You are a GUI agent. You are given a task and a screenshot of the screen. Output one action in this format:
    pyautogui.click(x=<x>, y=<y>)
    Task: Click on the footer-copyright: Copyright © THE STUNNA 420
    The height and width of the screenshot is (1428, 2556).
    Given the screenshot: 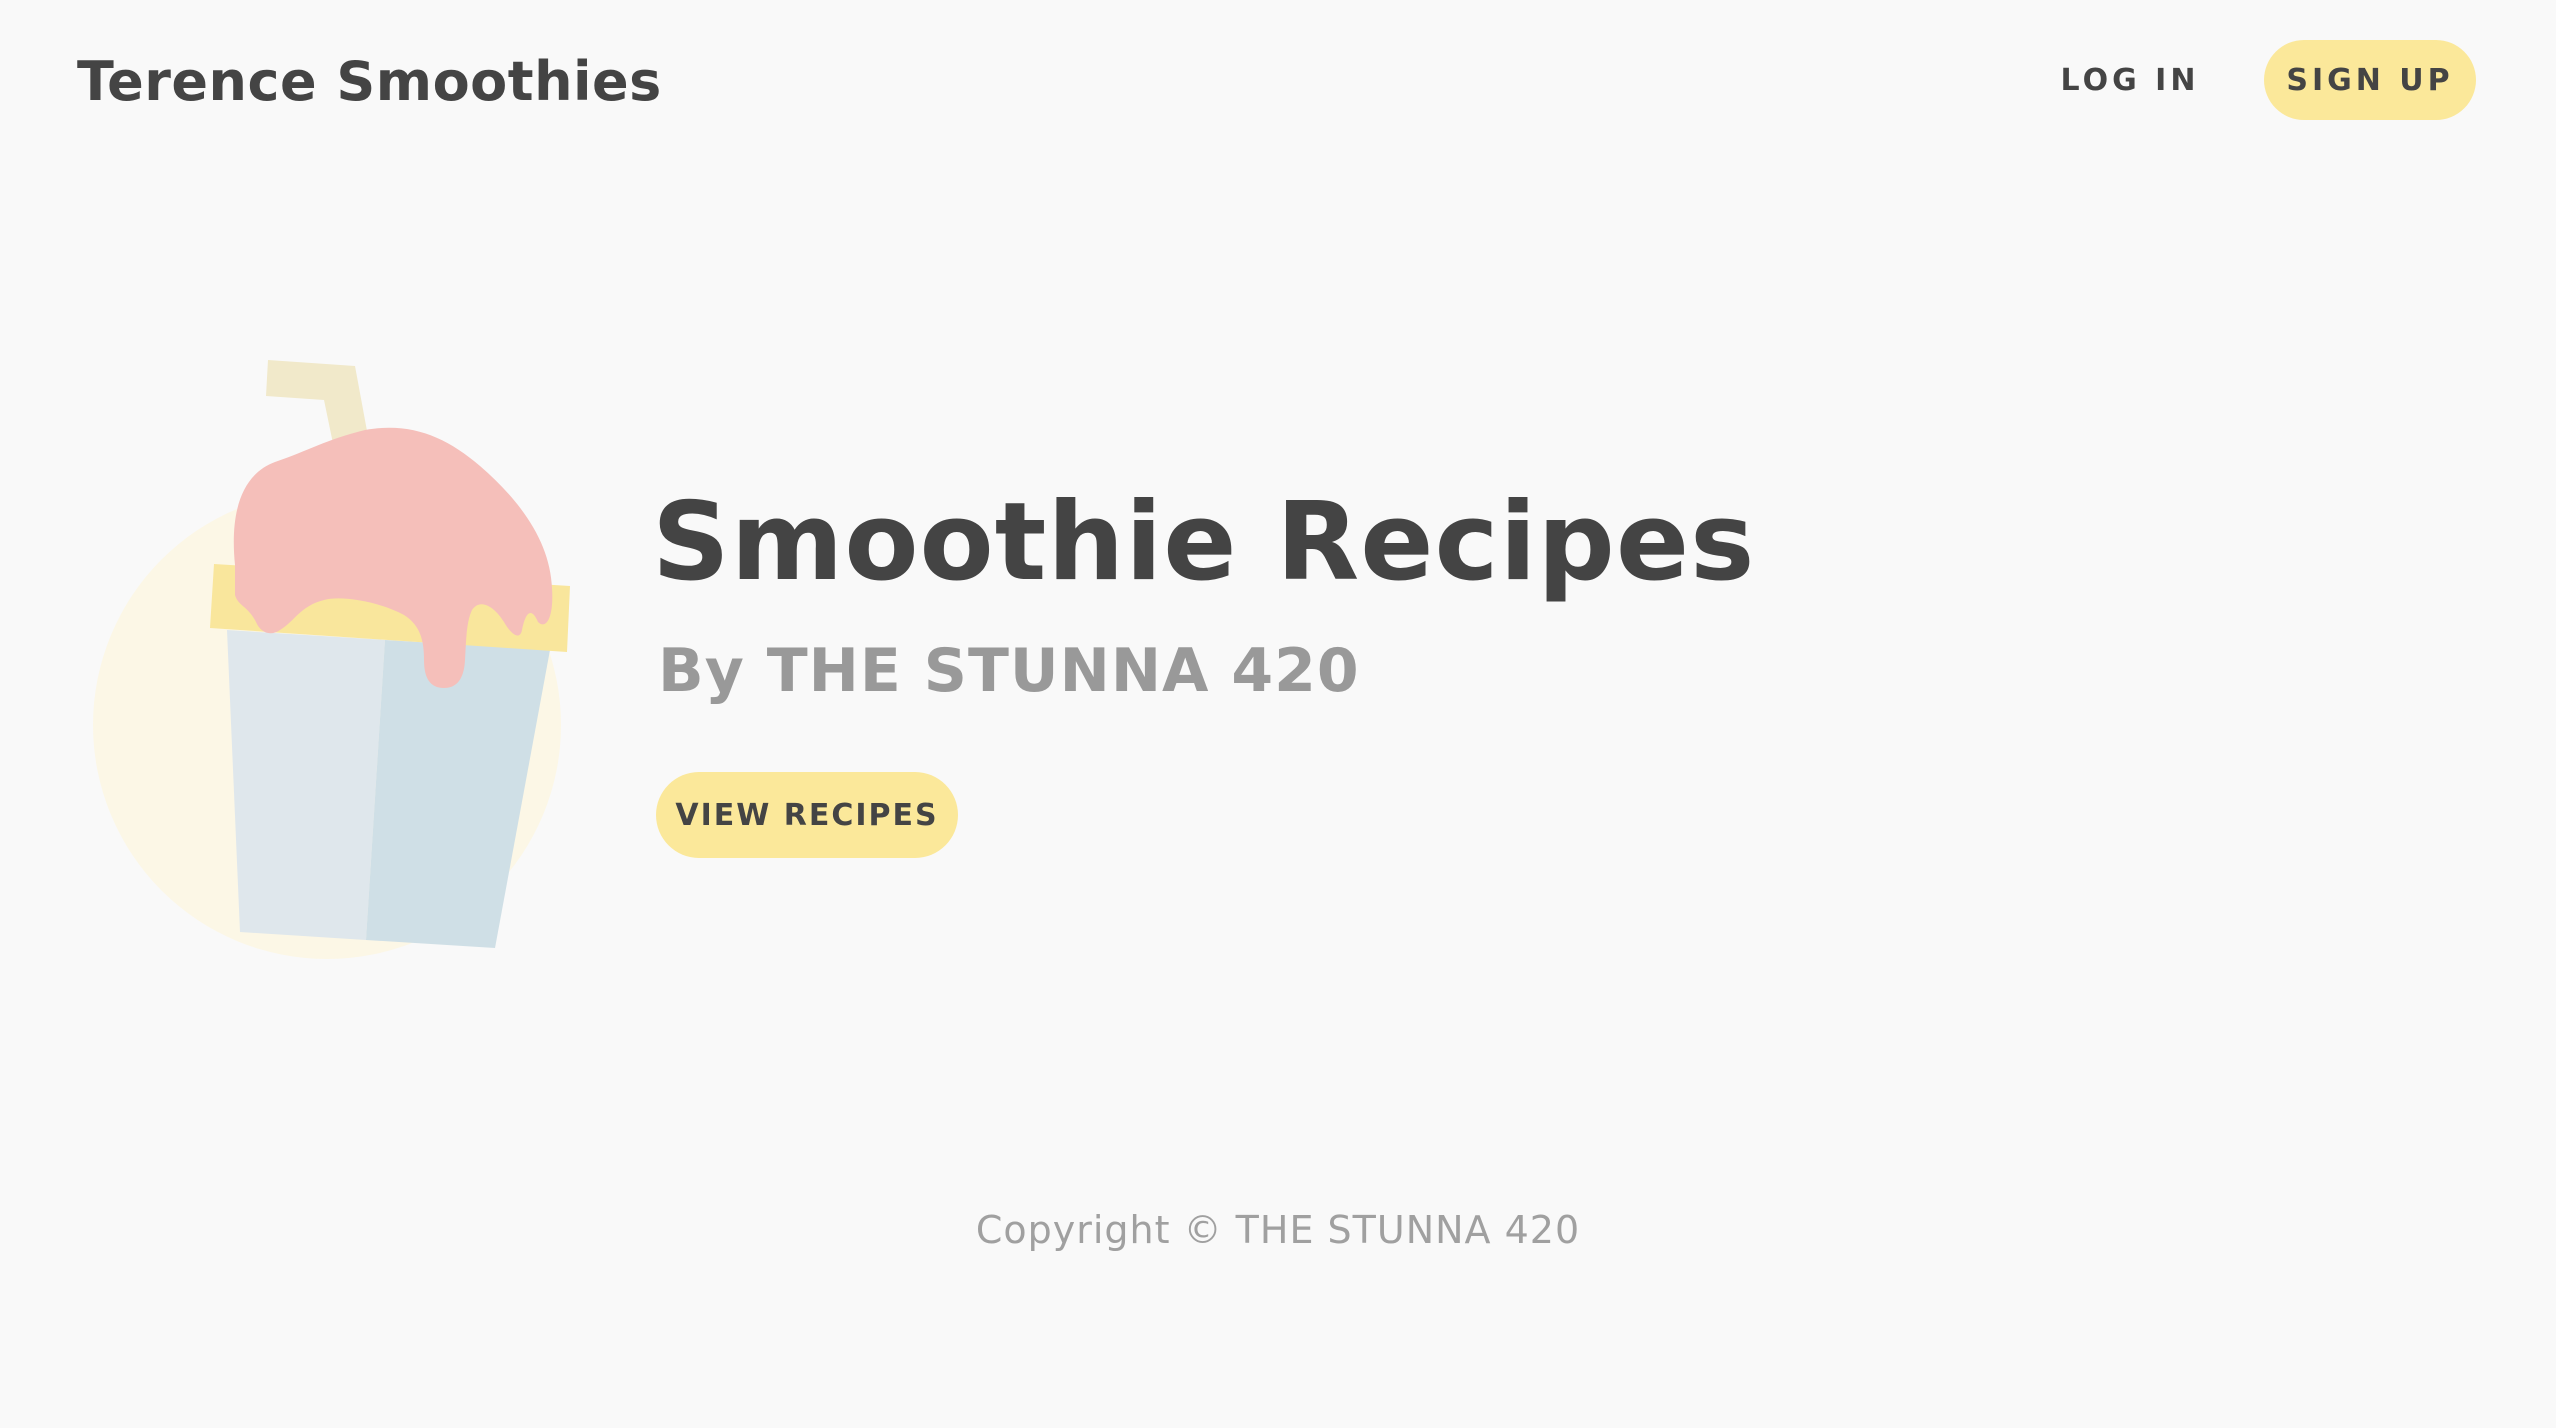 What is the action you would take?
    pyautogui.click(x=1278, y=1230)
    